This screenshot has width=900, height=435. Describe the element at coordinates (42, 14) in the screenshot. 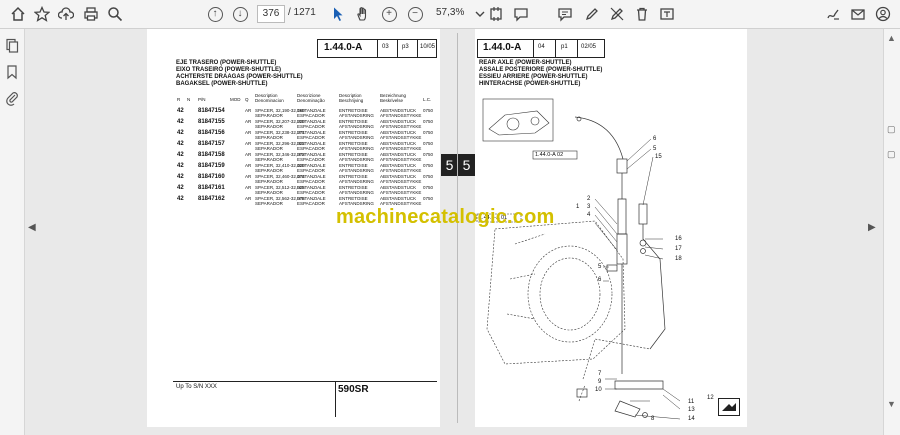

I see `bookmark-star-icon` at that location.